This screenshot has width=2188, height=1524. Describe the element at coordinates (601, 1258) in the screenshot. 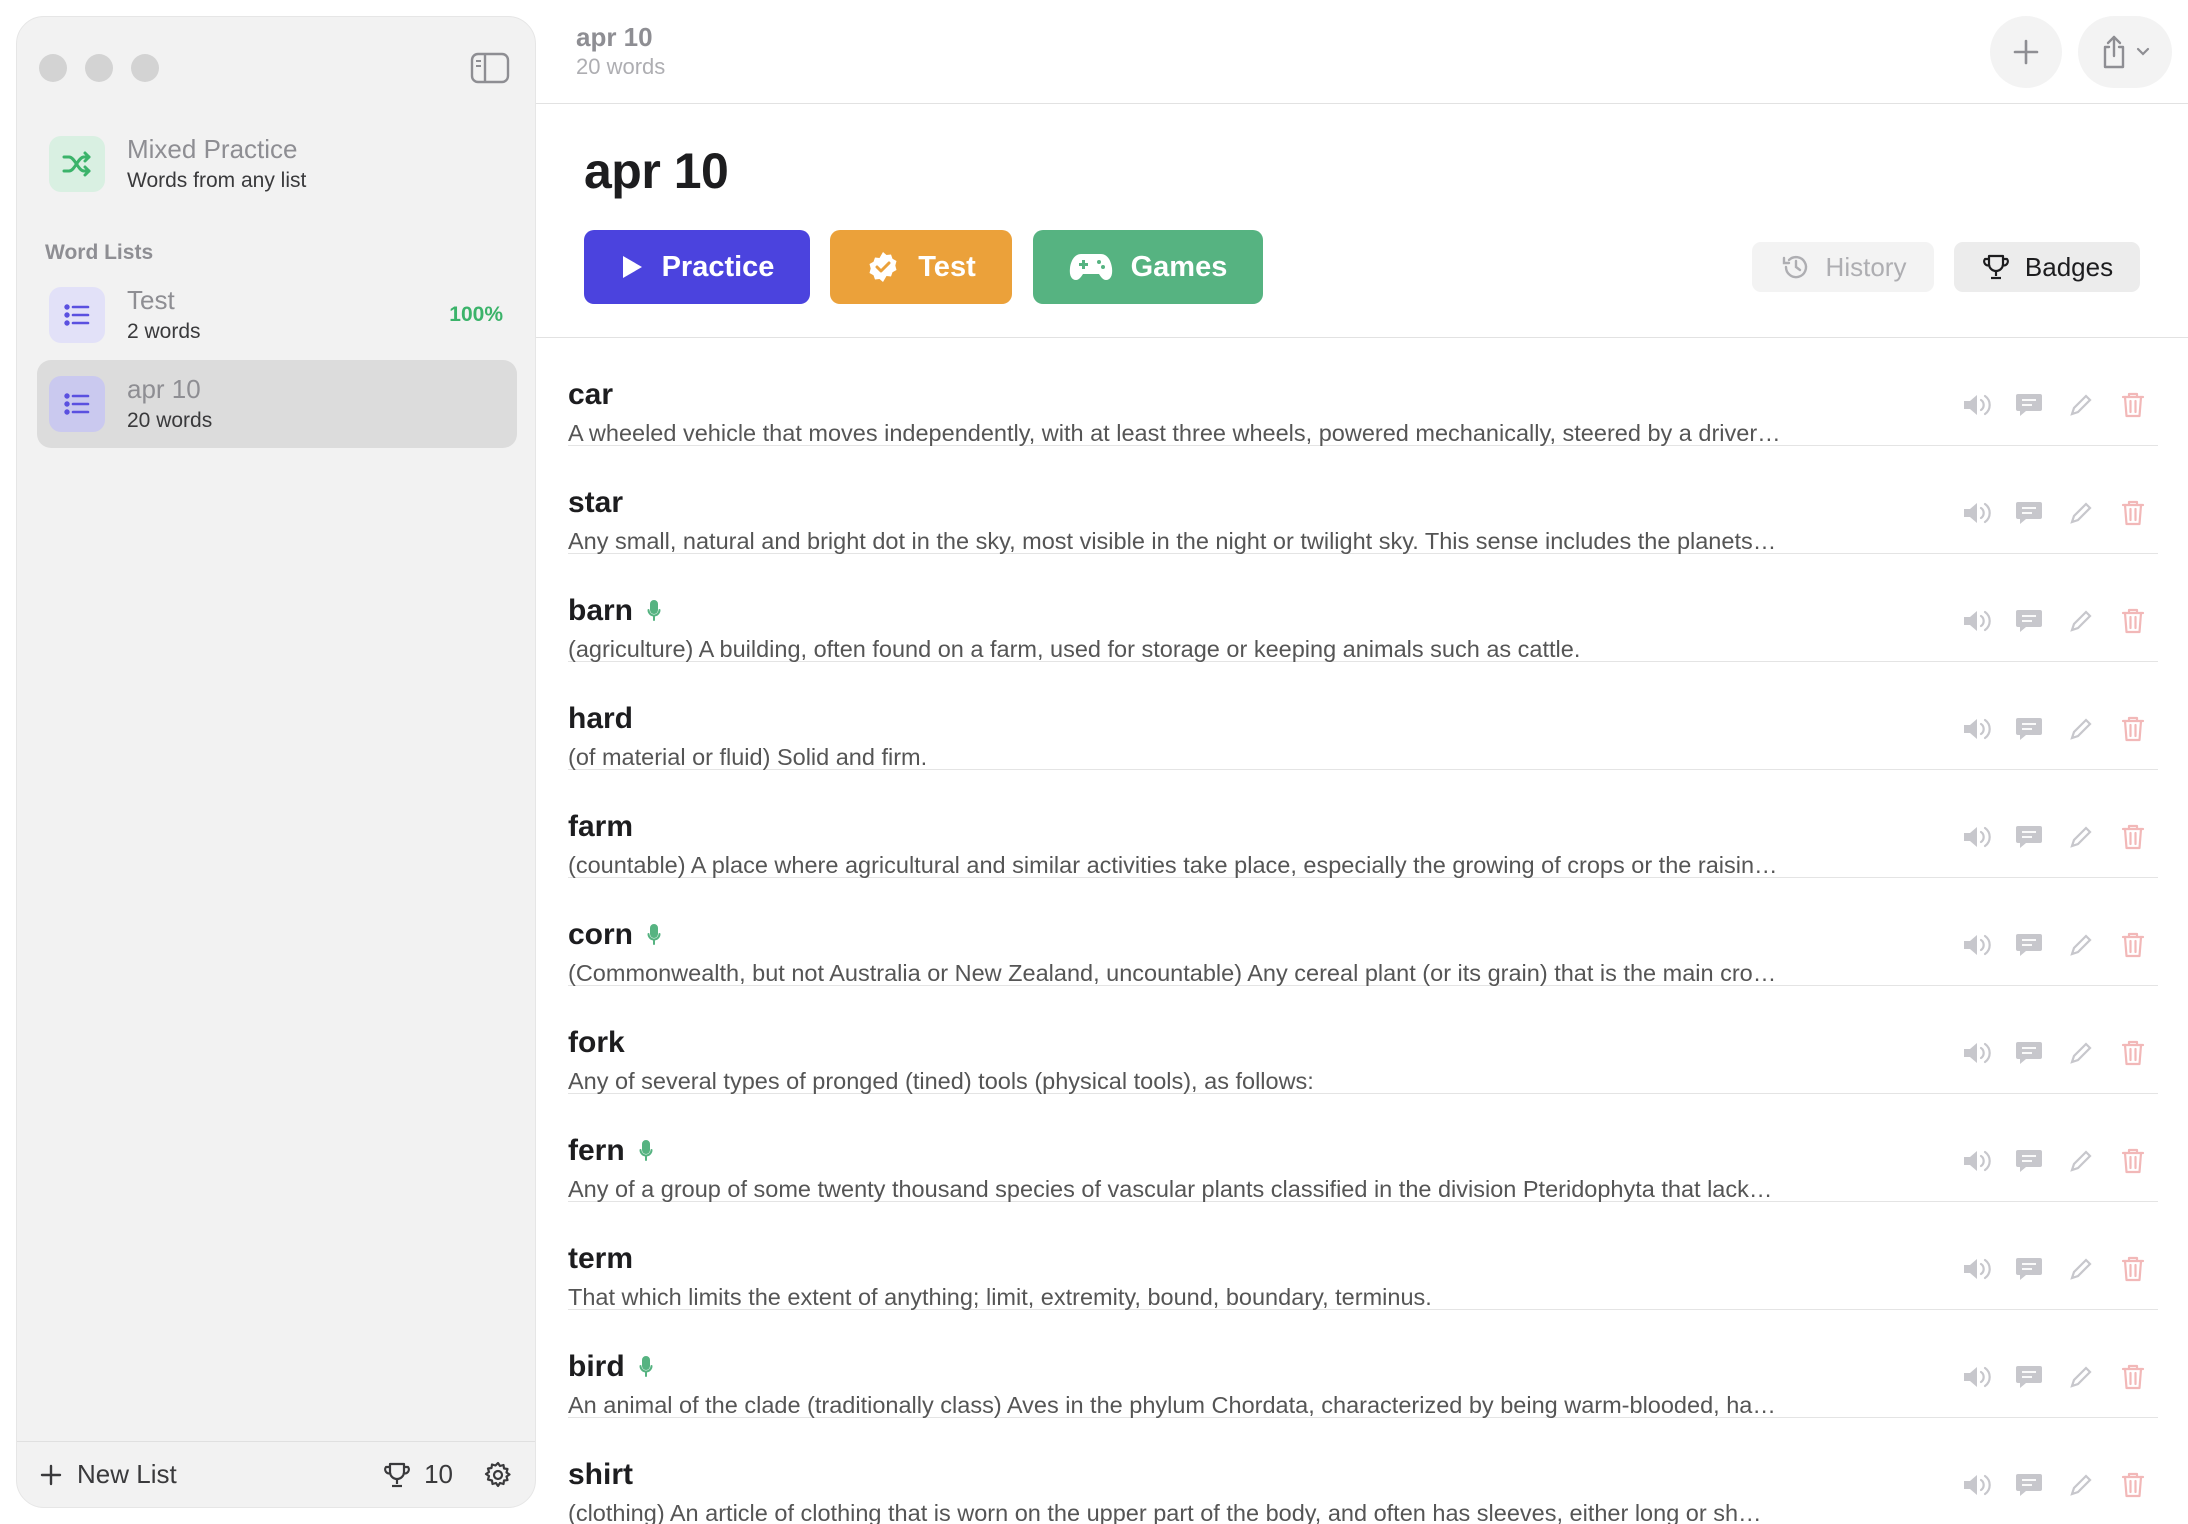

I see `word-text: term` at that location.